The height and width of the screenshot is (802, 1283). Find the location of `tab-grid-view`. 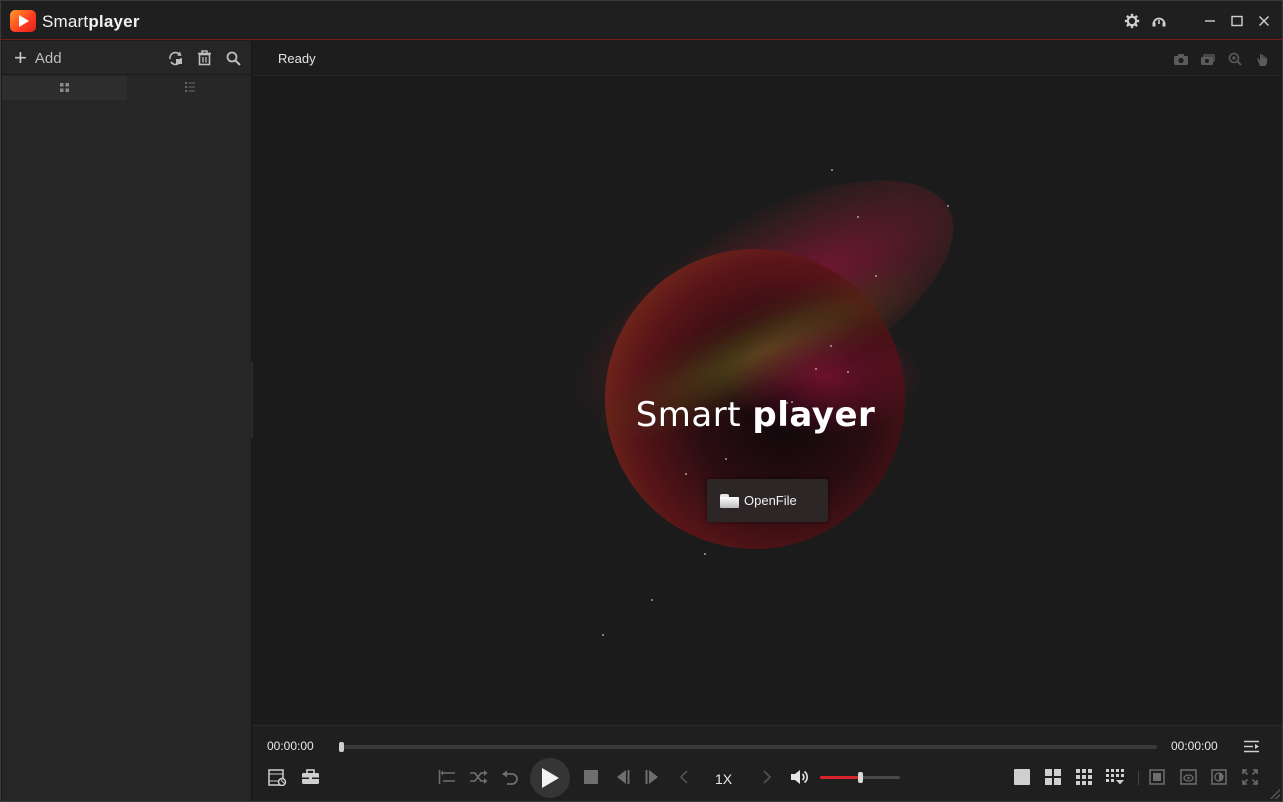

tab-grid-view is located at coordinates (64, 88).